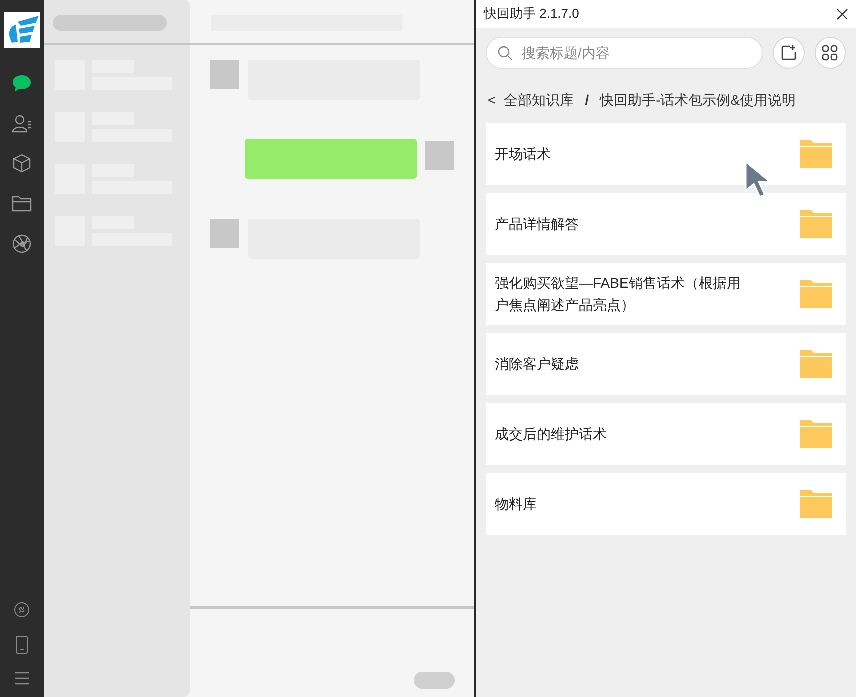 The width and height of the screenshot is (856, 697). I want to click on add-note-icon, so click(788, 53).